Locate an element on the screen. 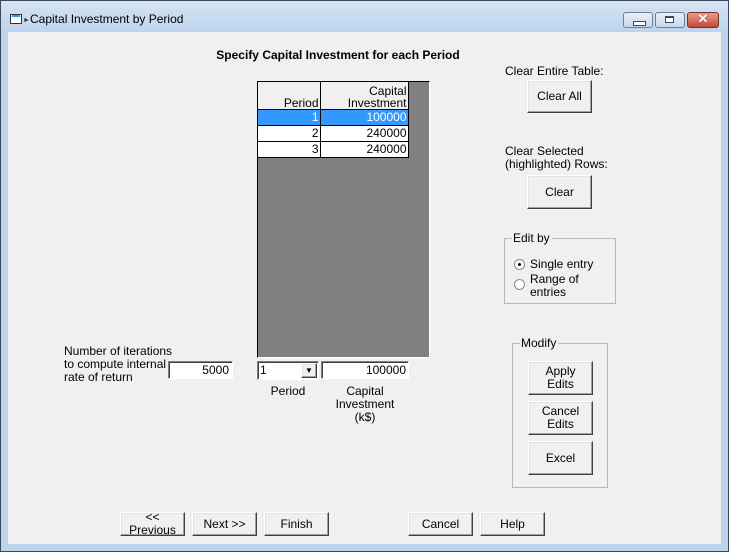  period-dropdown: 1 ▼ is located at coordinates (288, 370).